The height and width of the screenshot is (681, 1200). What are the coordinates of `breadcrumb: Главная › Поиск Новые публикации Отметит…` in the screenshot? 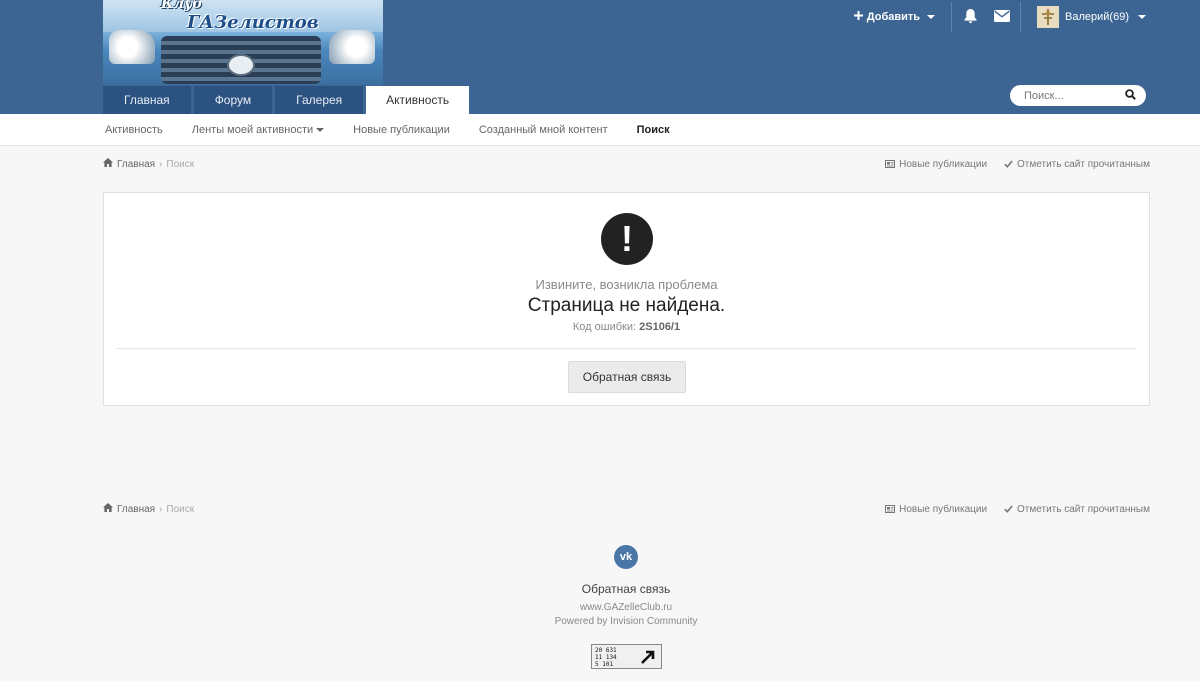 It's located at (626, 164).